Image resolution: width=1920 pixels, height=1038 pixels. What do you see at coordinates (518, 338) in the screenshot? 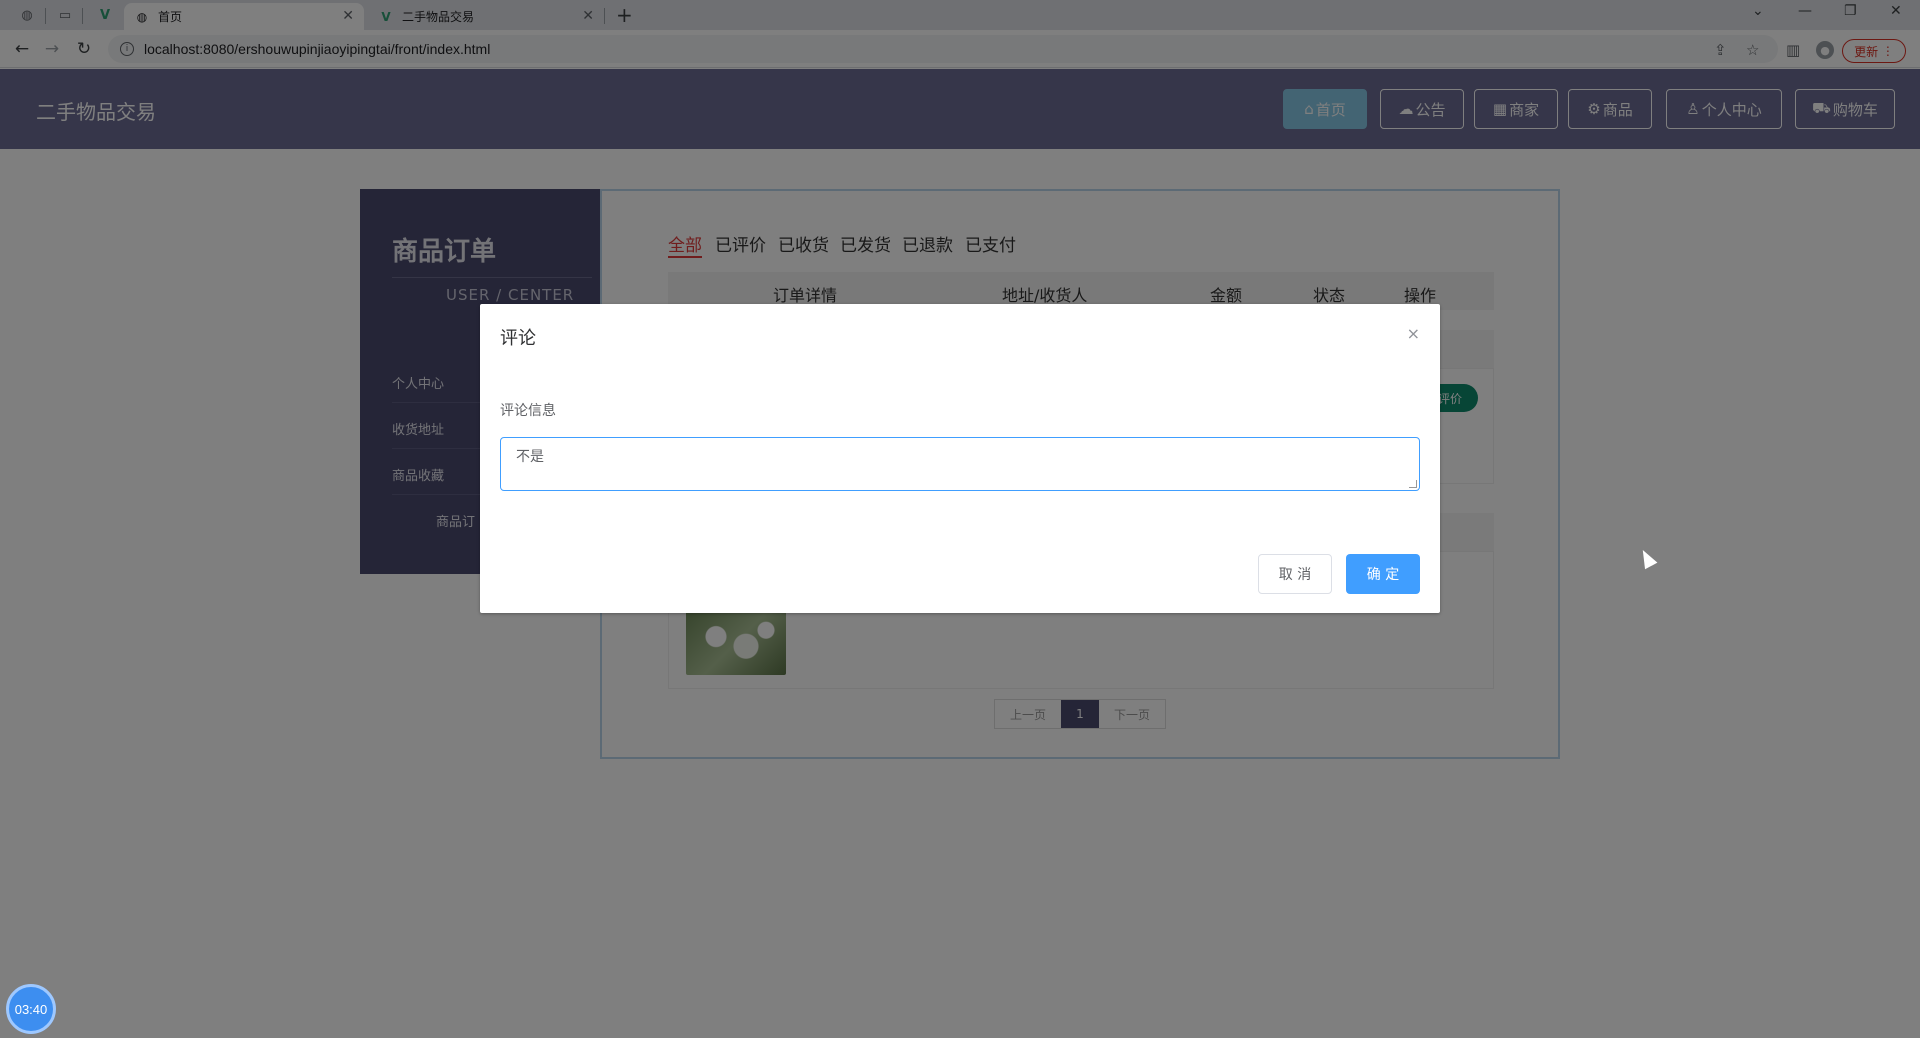
I see `dialog-title: 评论` at bounding box center [518, 338].